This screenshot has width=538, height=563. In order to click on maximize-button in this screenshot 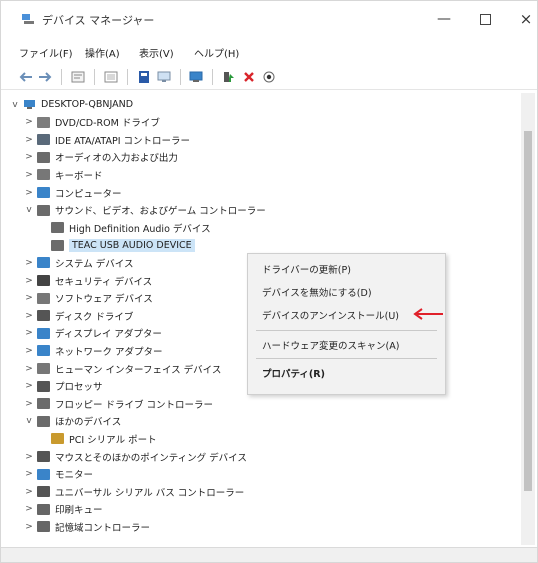, I will do `click(485, 19)`.